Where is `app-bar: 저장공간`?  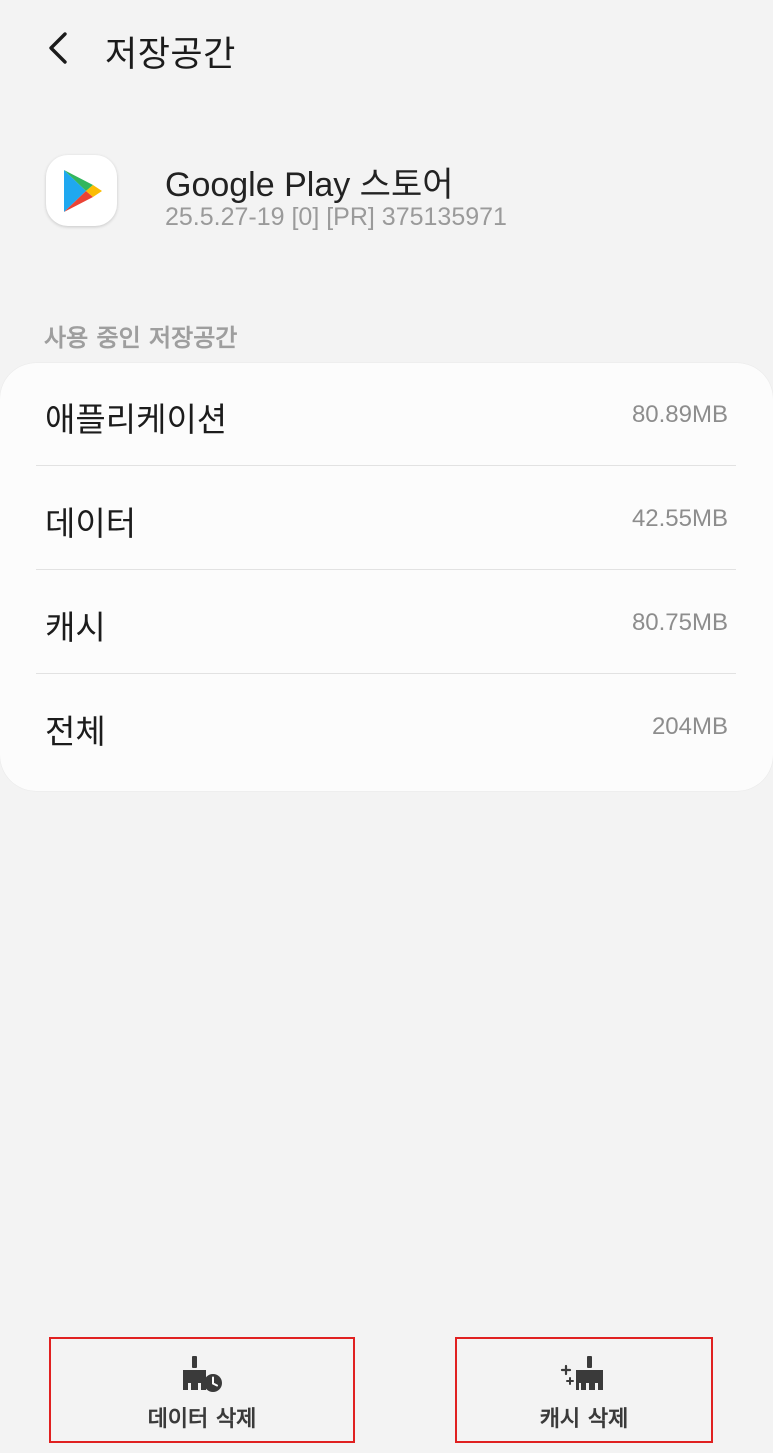
app-bar: 저장공간 is located at coordinates (386, 50).